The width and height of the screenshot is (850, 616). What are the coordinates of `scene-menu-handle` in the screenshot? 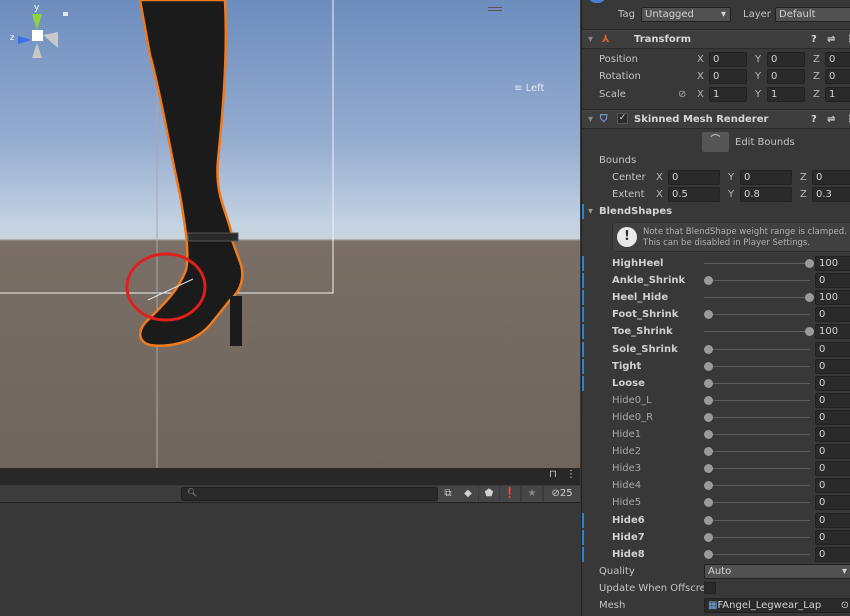 It's located at (495, 9).